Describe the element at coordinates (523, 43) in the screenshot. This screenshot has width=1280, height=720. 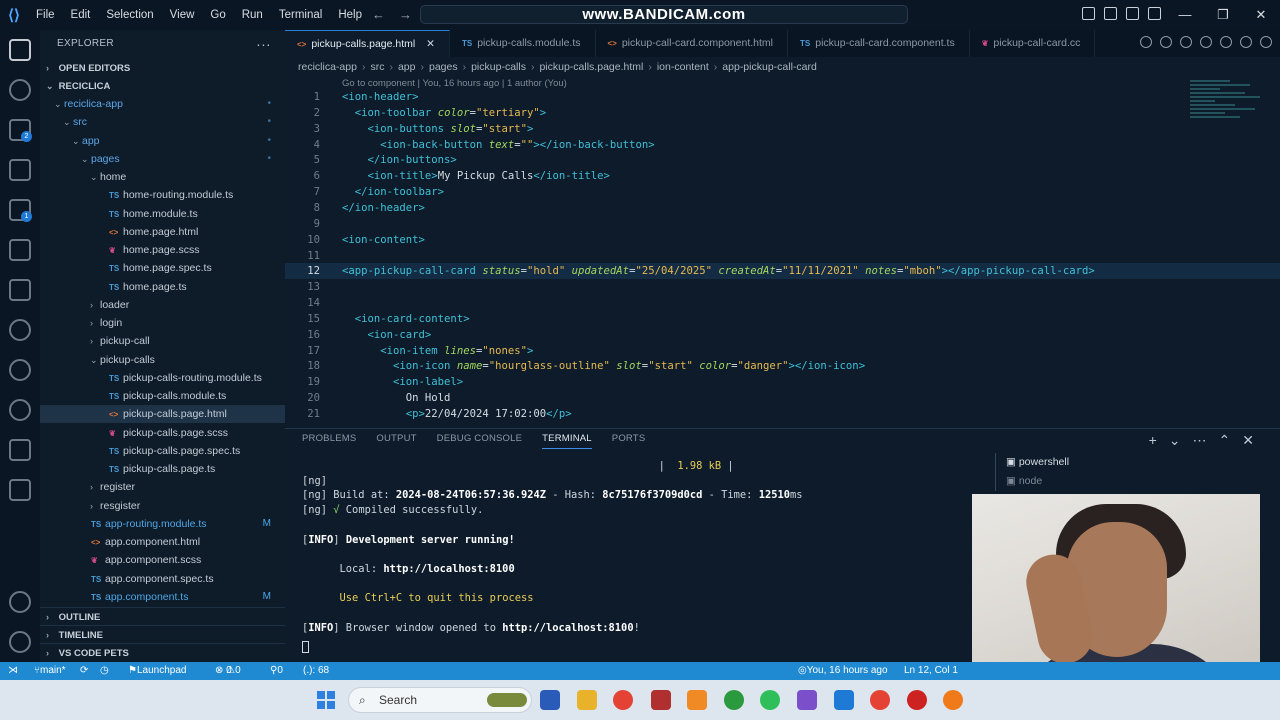
I see `tab-pickup-calls-module-ts: TS pickup-calls.module.ts` at that location.